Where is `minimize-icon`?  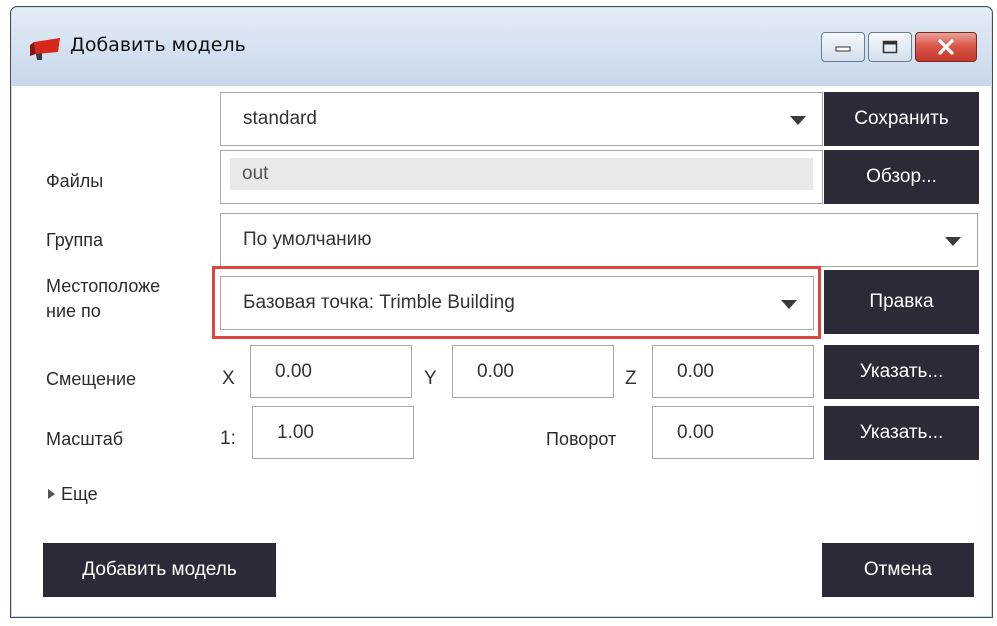
minimize-icon is located at coordinates (843, 49).